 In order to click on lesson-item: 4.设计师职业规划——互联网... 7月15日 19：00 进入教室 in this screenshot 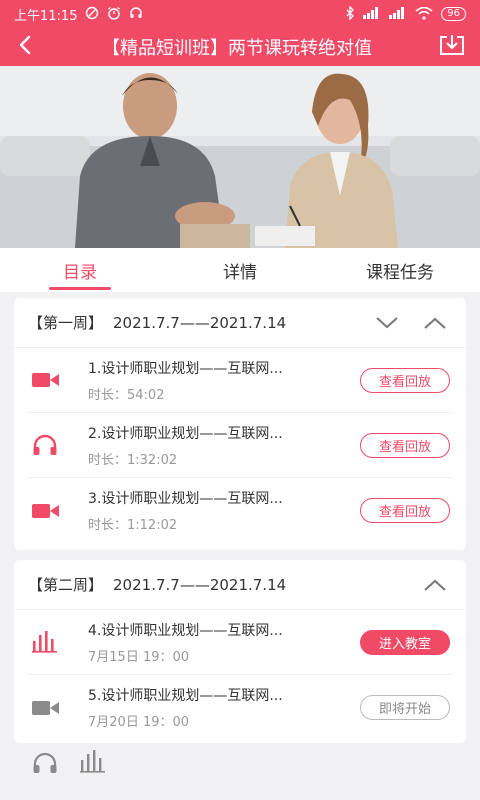, I will do `click(240, 642)`.